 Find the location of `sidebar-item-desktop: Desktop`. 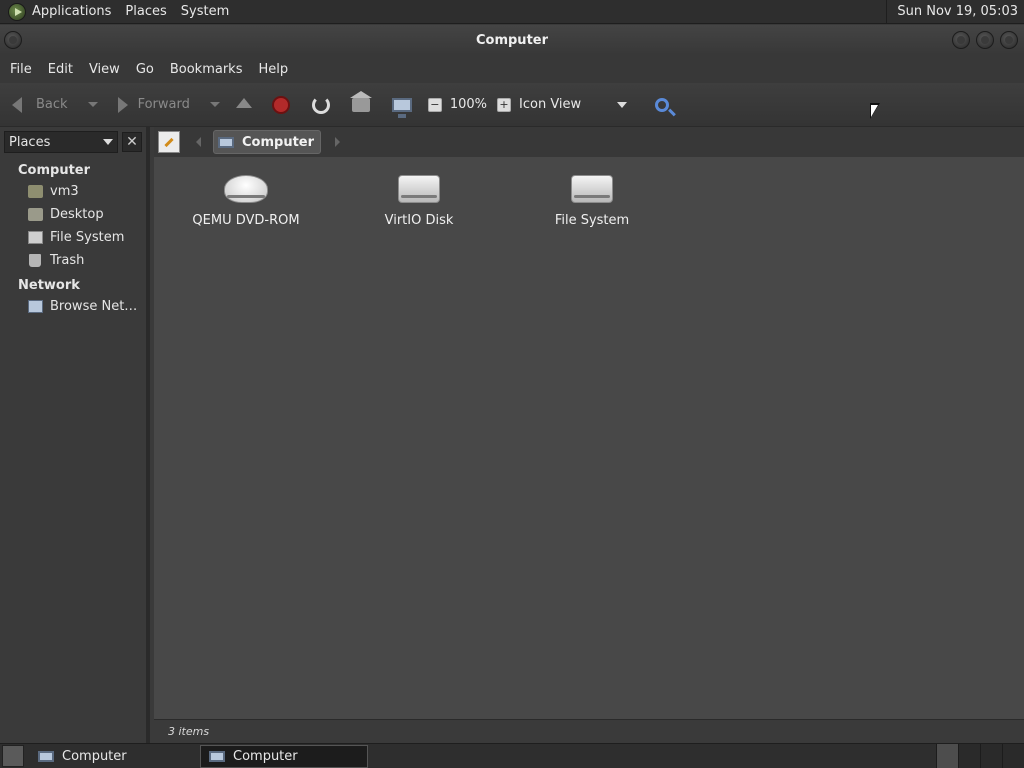

sidebar-item-desktop: Desktop is located at coordinates (73, 214).